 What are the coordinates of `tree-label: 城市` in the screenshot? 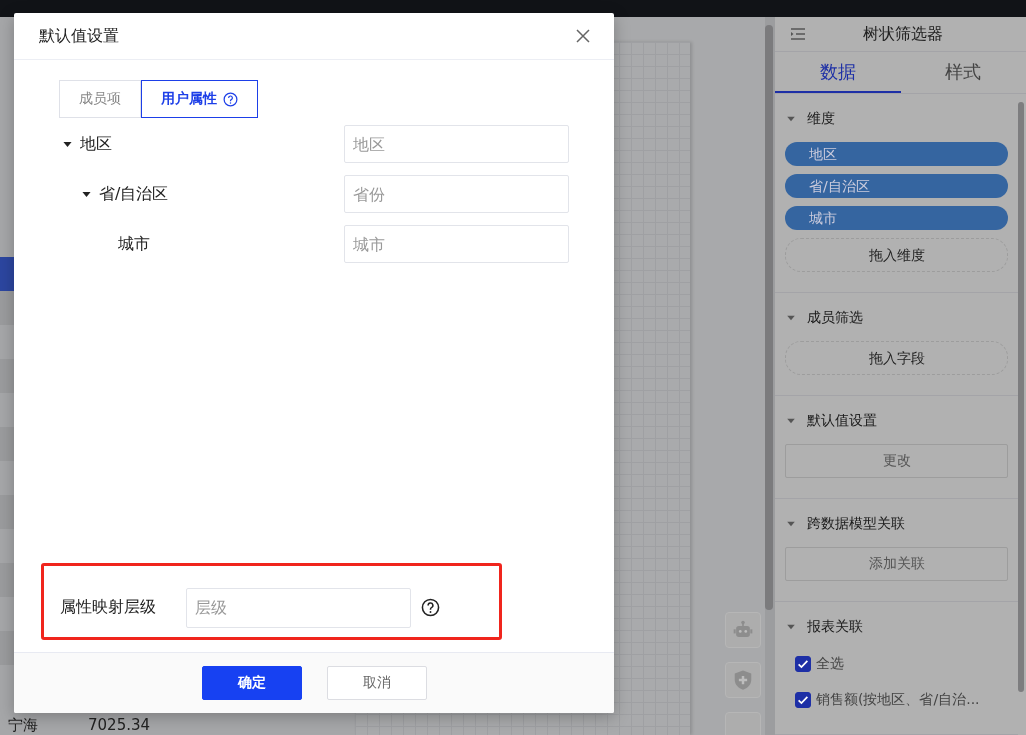 It's located at (134, 244).